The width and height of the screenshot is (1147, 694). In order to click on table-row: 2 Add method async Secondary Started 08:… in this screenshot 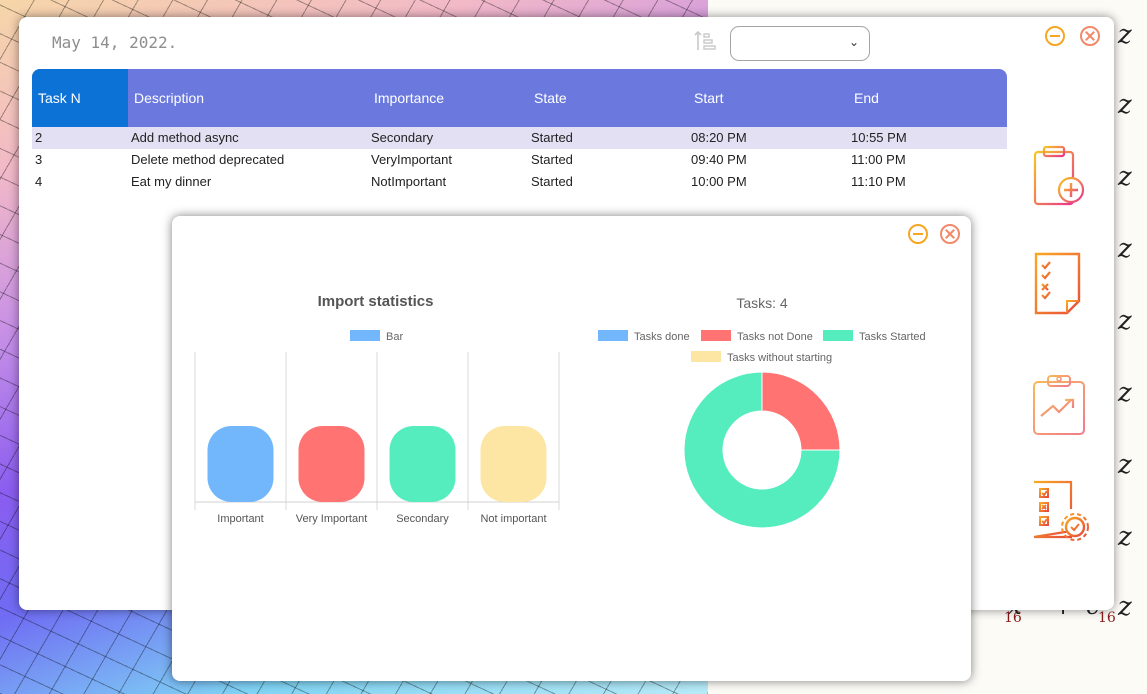, I will do `click(519, 138)`.